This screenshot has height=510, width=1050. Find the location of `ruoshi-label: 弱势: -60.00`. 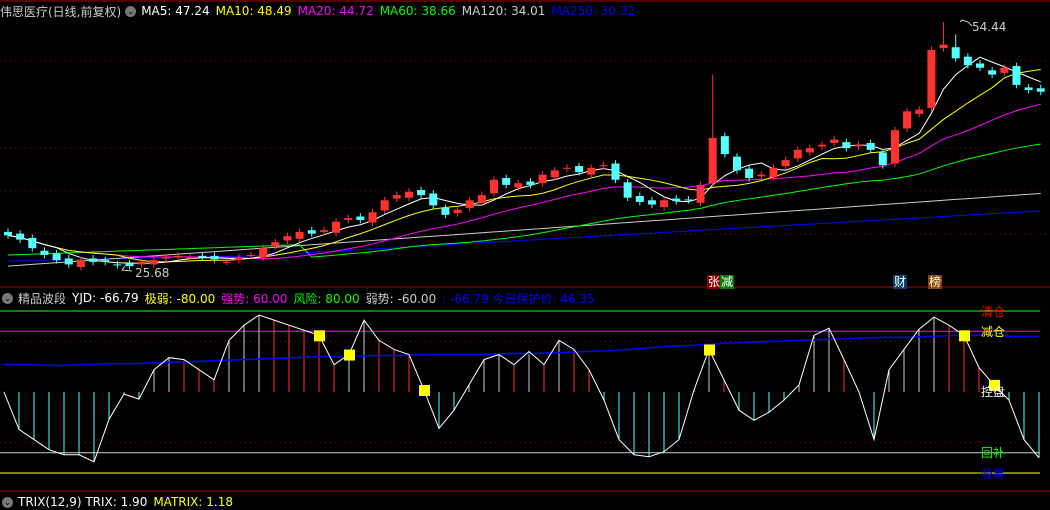

ruoshi-label: 弱势: -60.00 is located at coordinates (401, 298).